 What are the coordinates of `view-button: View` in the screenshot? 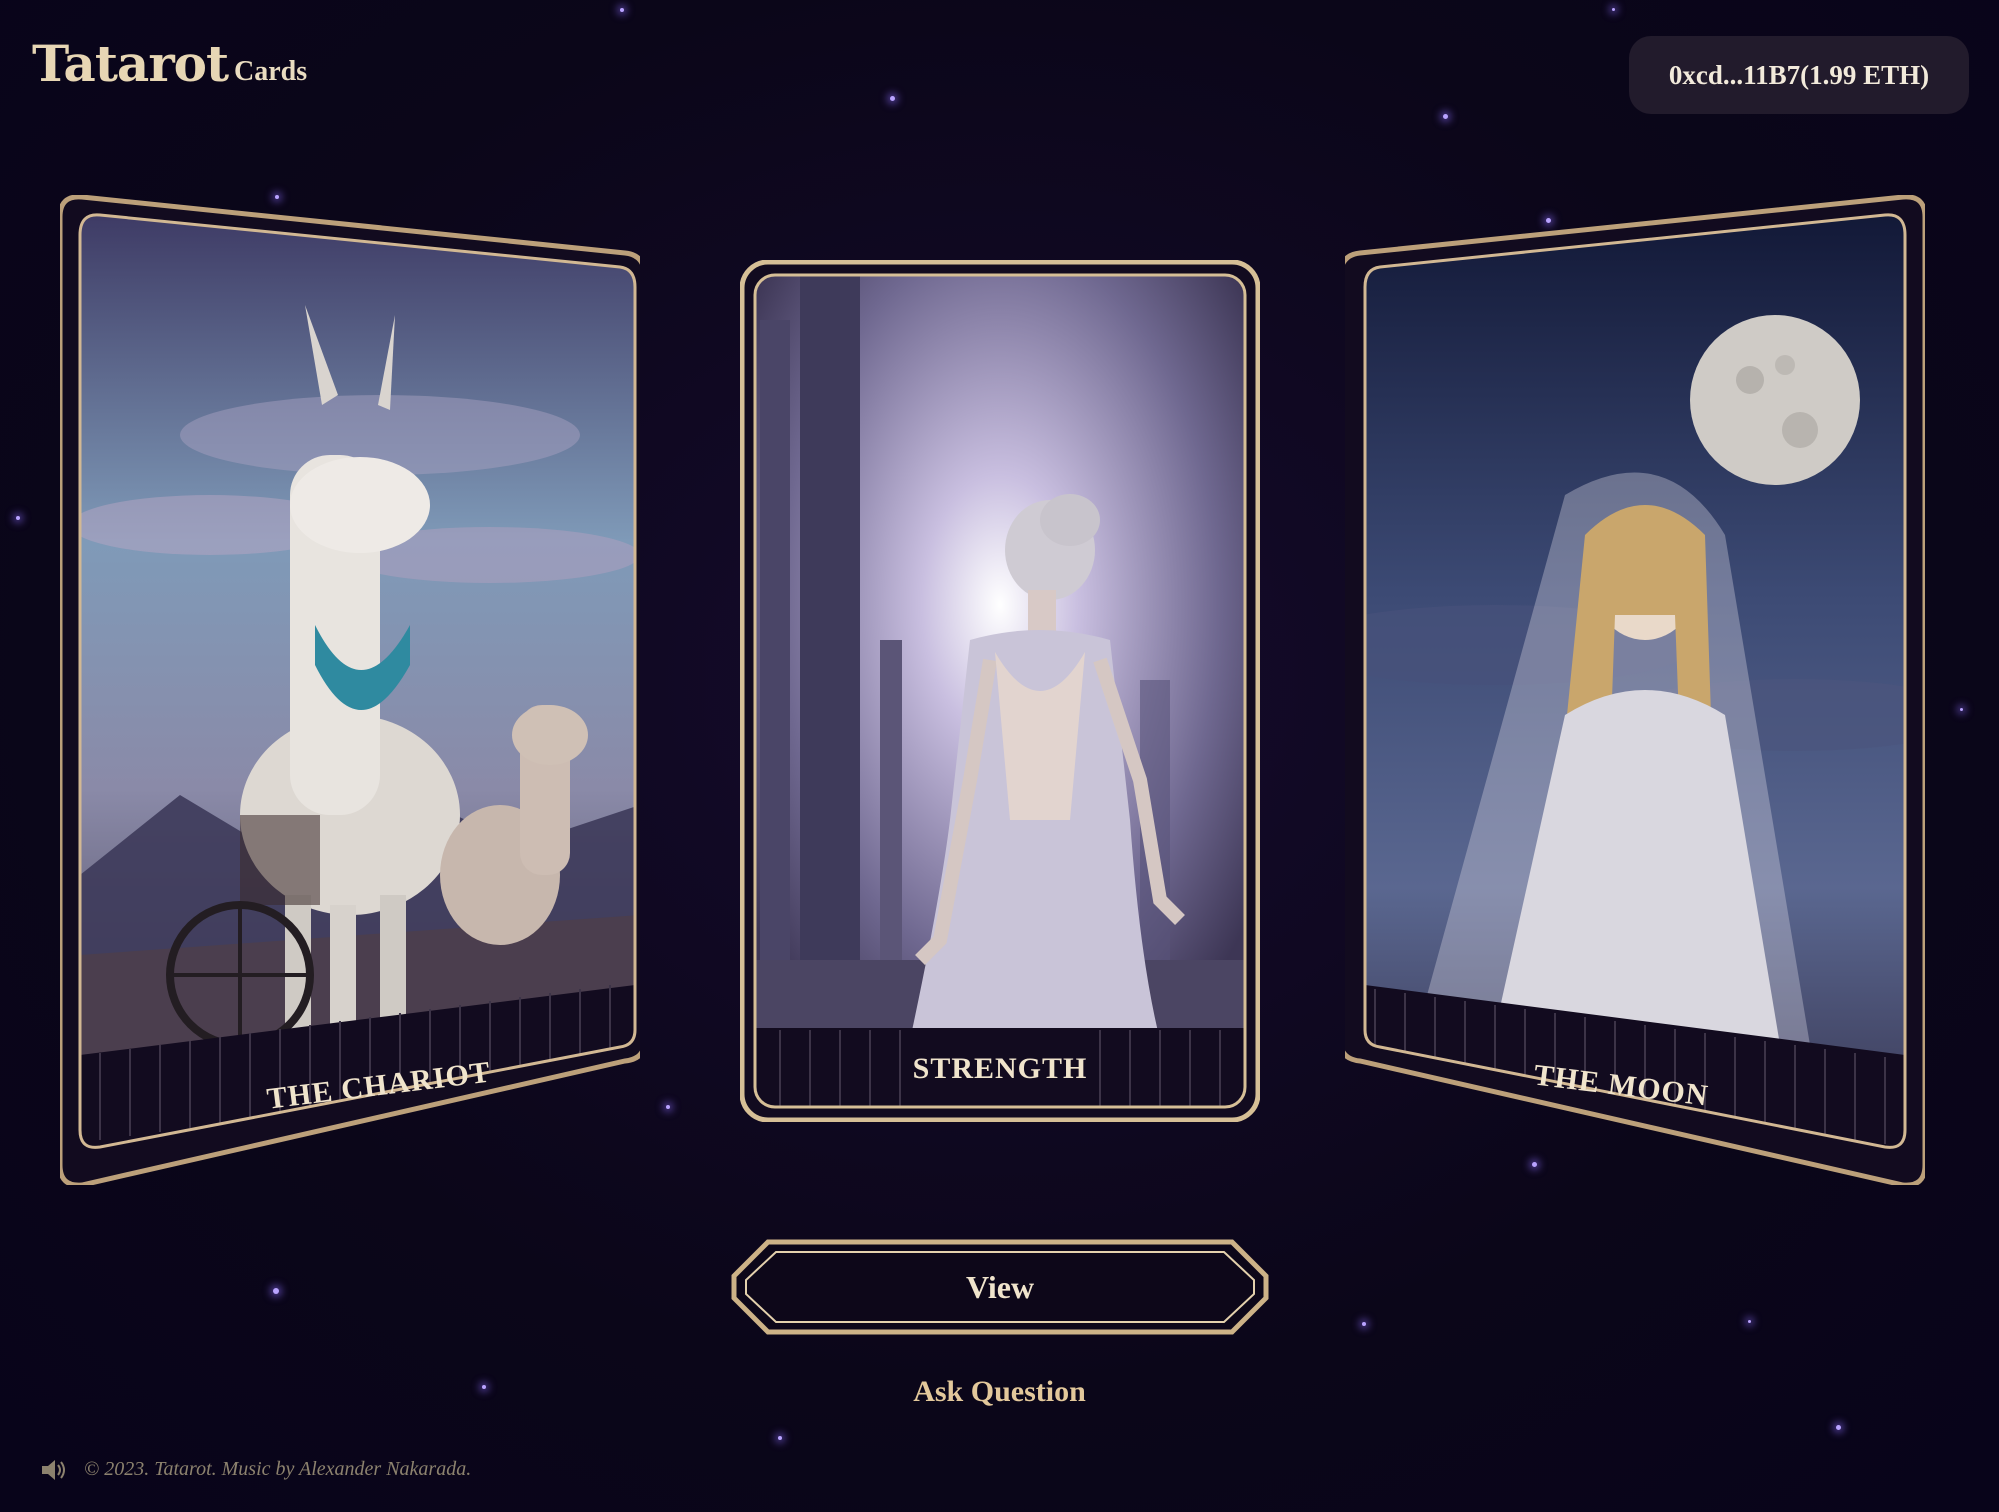 It's located at (1000, 1287).